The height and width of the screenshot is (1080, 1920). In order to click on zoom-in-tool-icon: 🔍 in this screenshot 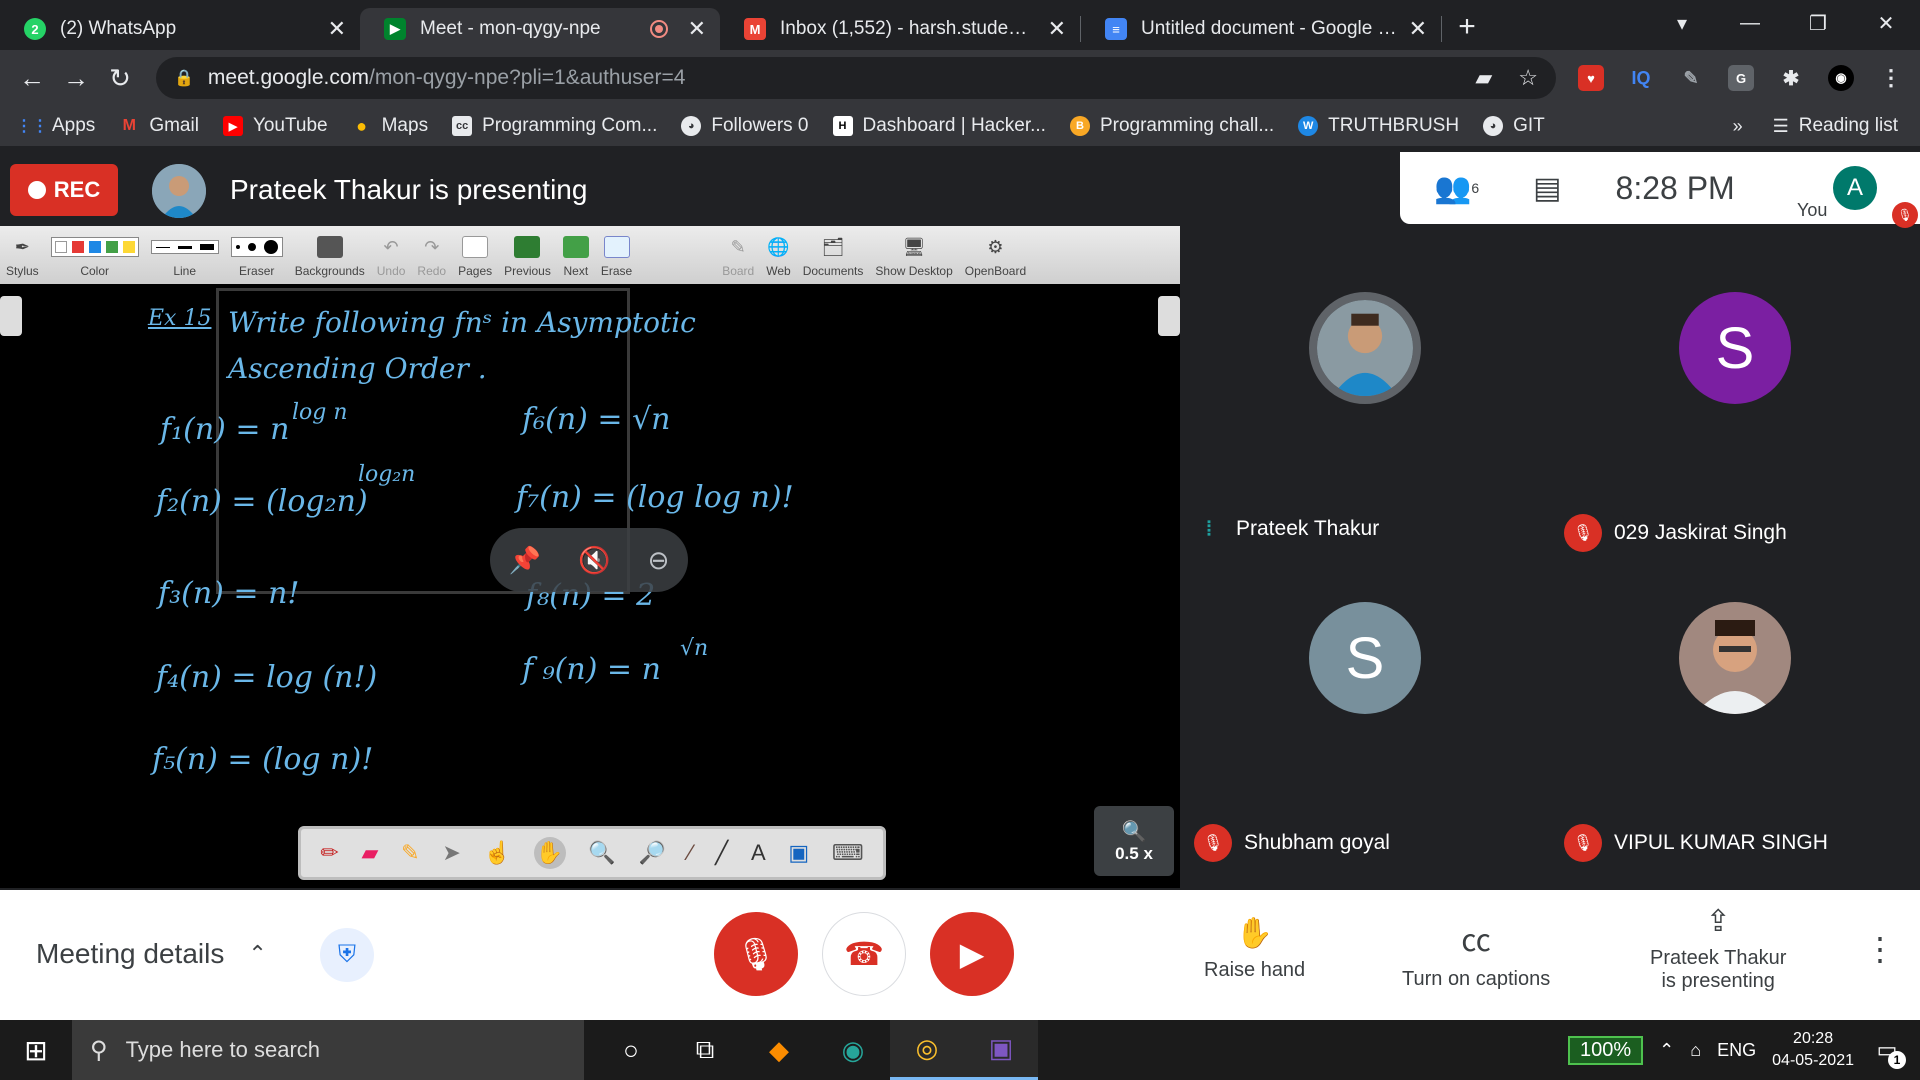, I will do `click(601, 853)`.